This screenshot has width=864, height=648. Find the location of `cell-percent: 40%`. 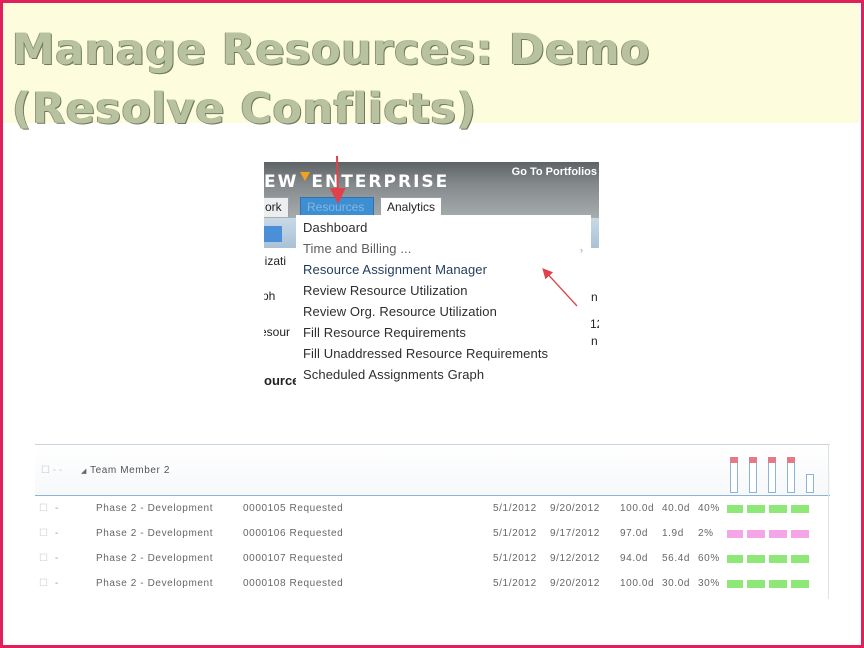

cell-percent: 40% is located at coordinates (709, 508).